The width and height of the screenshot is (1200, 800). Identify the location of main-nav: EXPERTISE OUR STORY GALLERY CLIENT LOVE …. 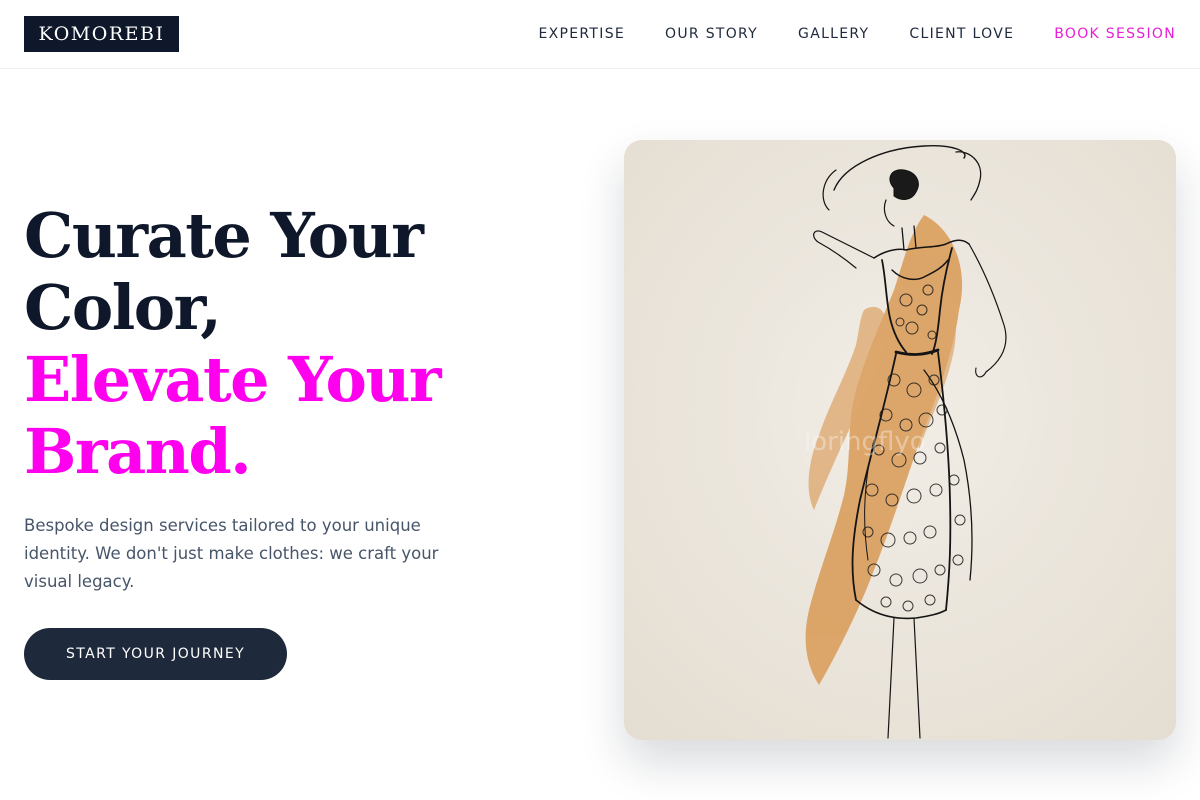
(858, 34).